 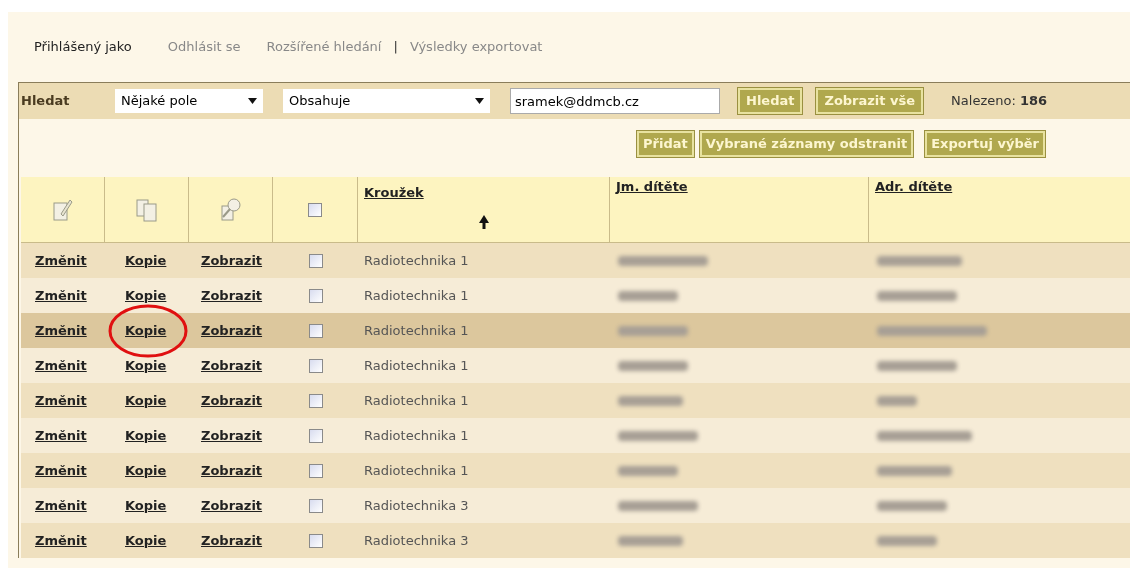 I want to click on copy-pages-icon, so click(x=146, y=209).